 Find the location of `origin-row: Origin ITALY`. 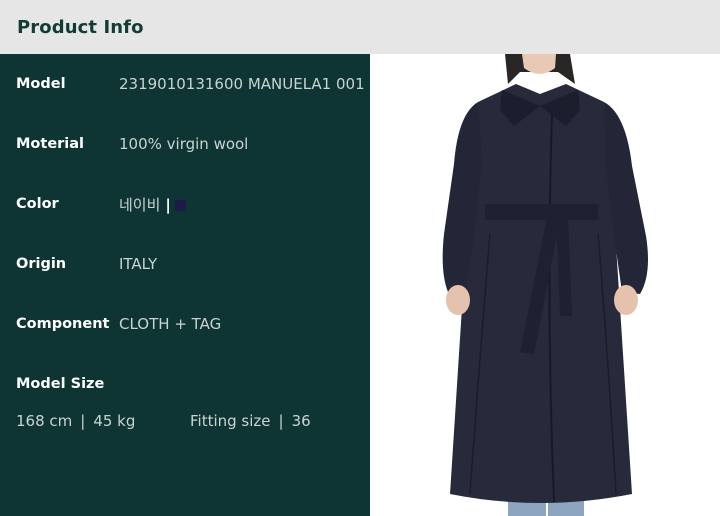

origin-row: Origin ITALY is located at coordinates (185, 264).